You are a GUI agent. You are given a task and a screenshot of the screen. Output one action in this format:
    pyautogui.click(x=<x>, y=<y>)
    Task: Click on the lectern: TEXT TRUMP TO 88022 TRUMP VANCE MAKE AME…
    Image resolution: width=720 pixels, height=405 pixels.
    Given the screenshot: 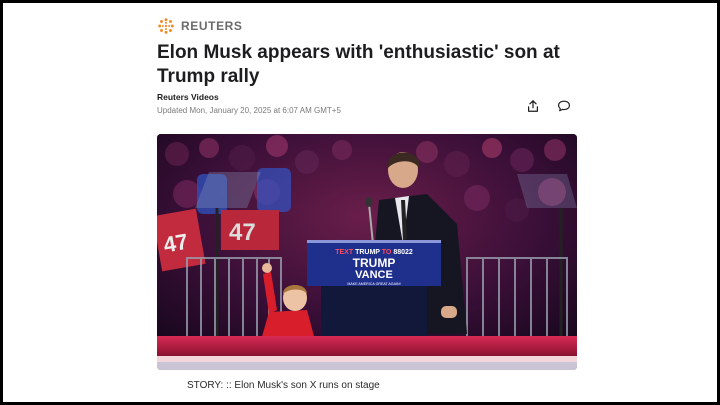 What is the action you would take?
    pyautogui.click(x=374, y=293)
    